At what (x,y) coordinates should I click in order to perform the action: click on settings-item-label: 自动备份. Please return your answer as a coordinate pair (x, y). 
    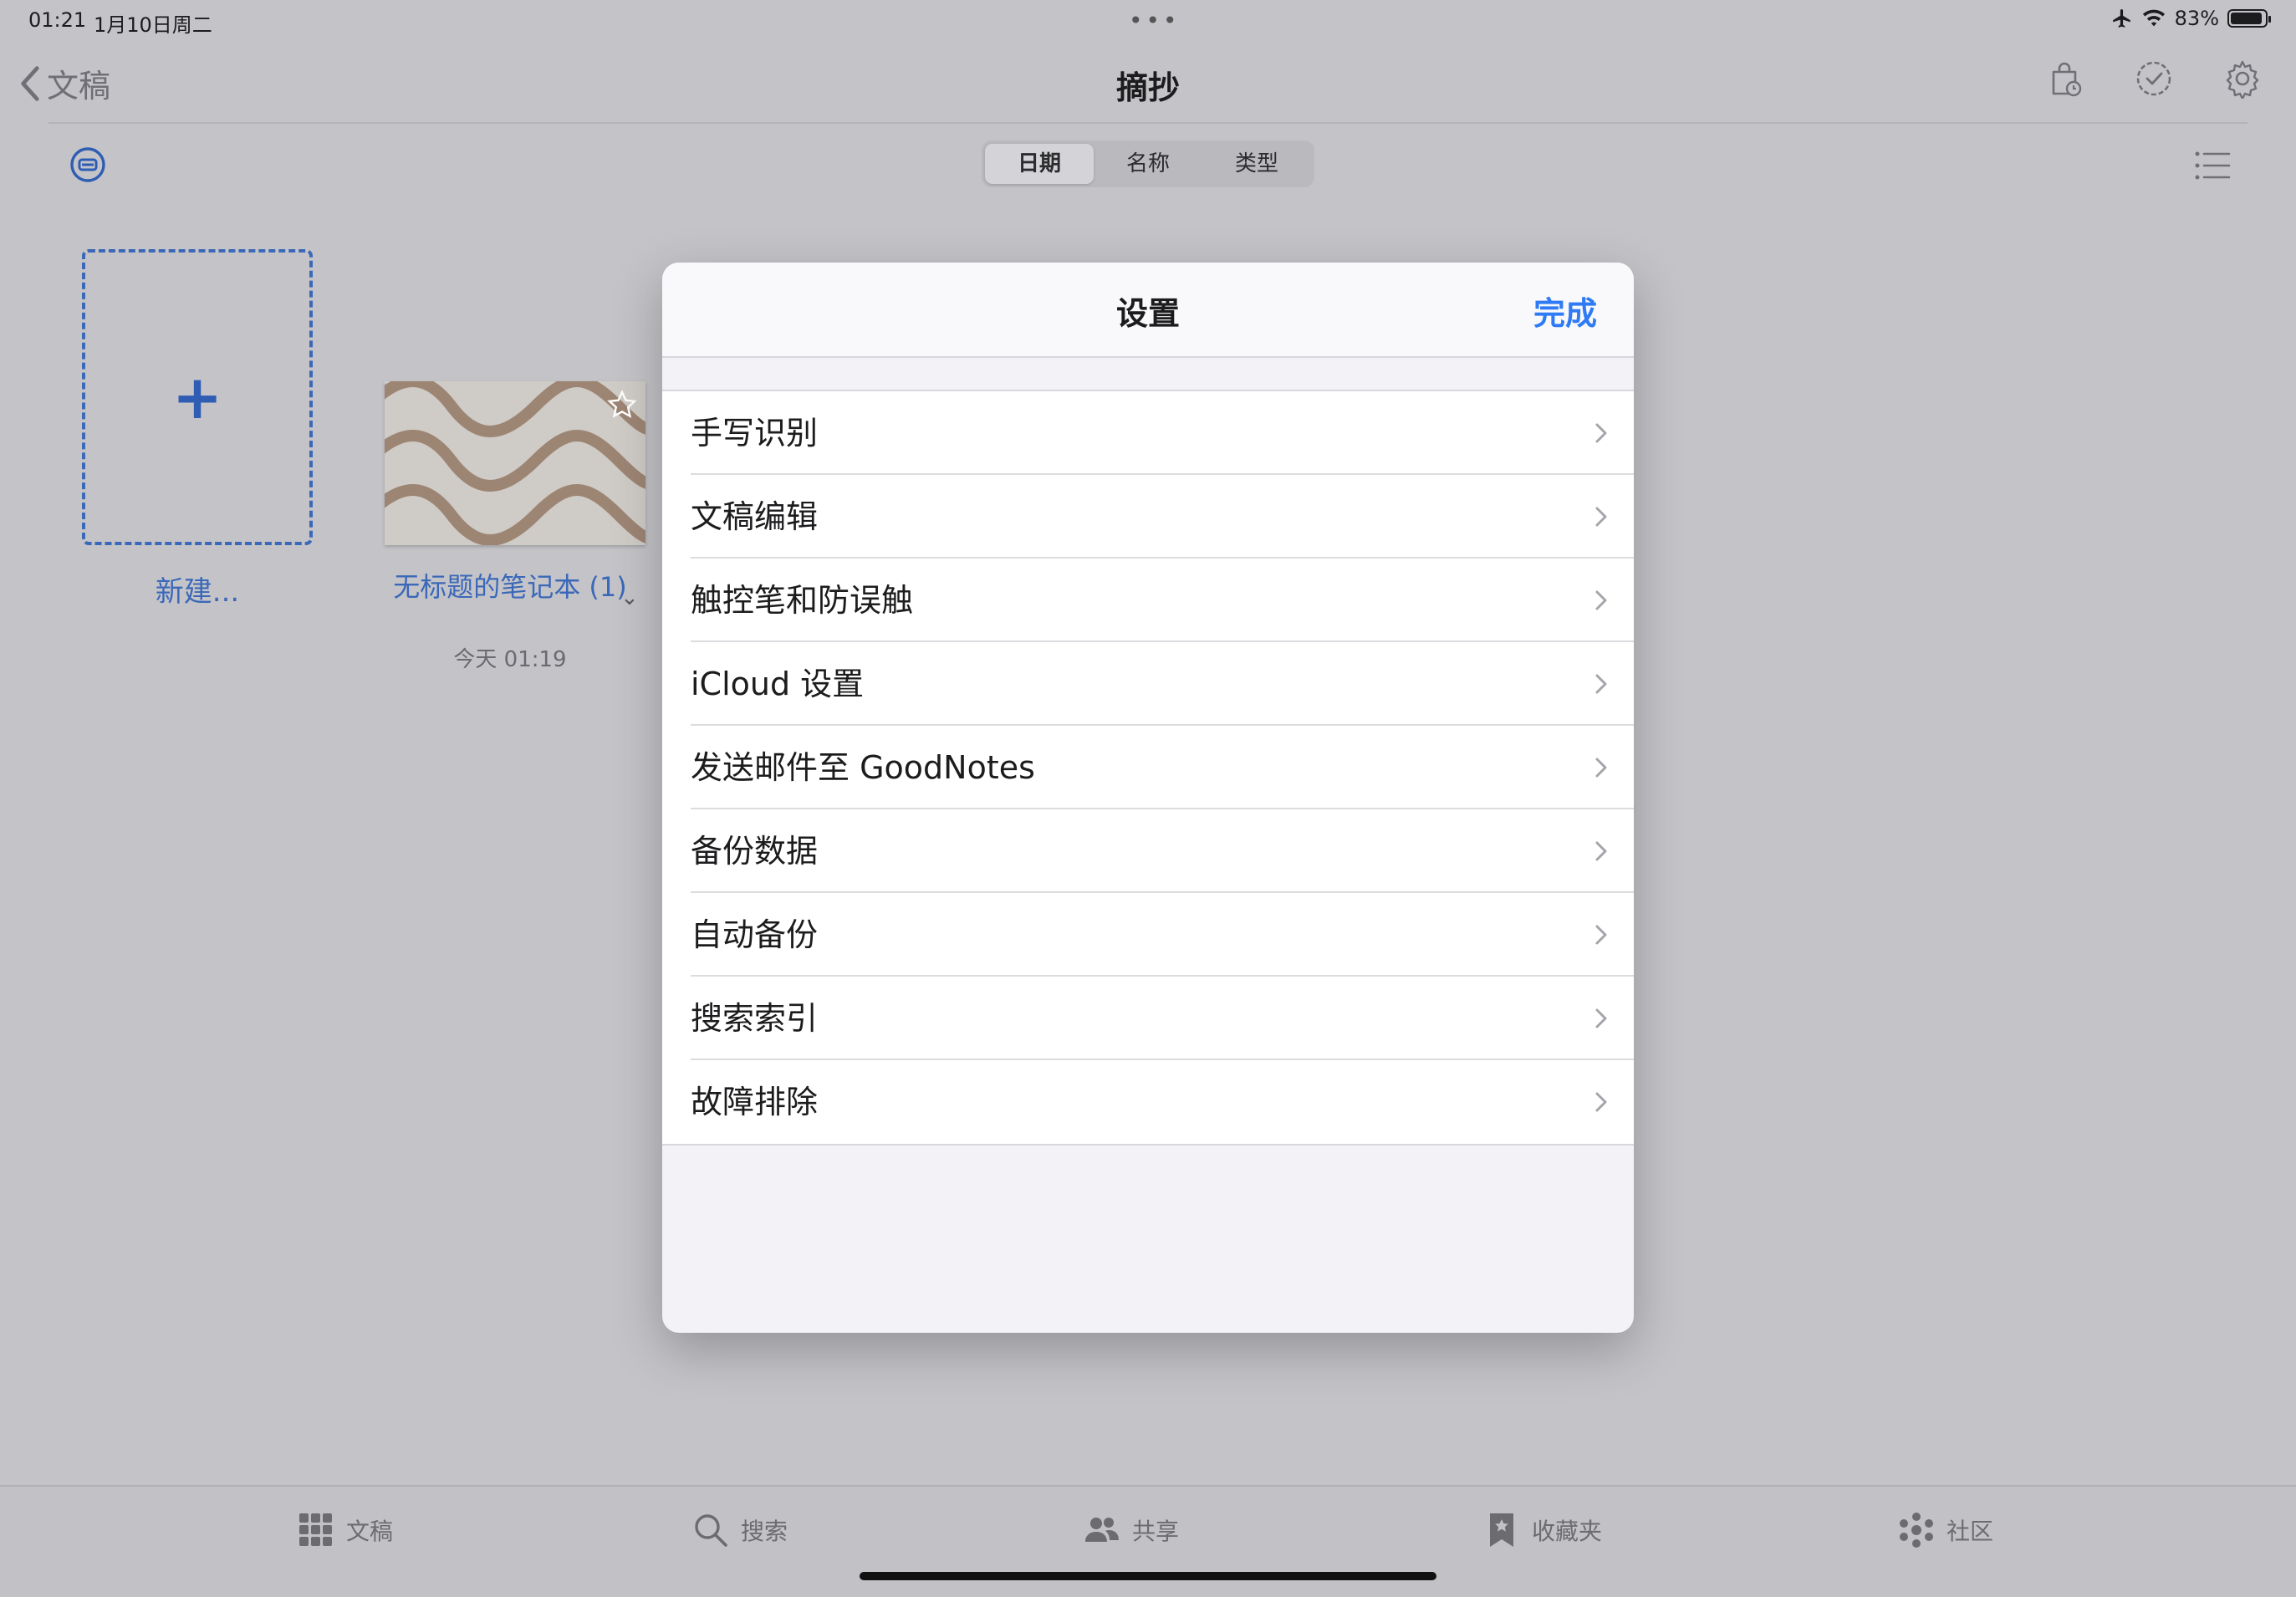
    Looking at the image, I should click on (755, 934).